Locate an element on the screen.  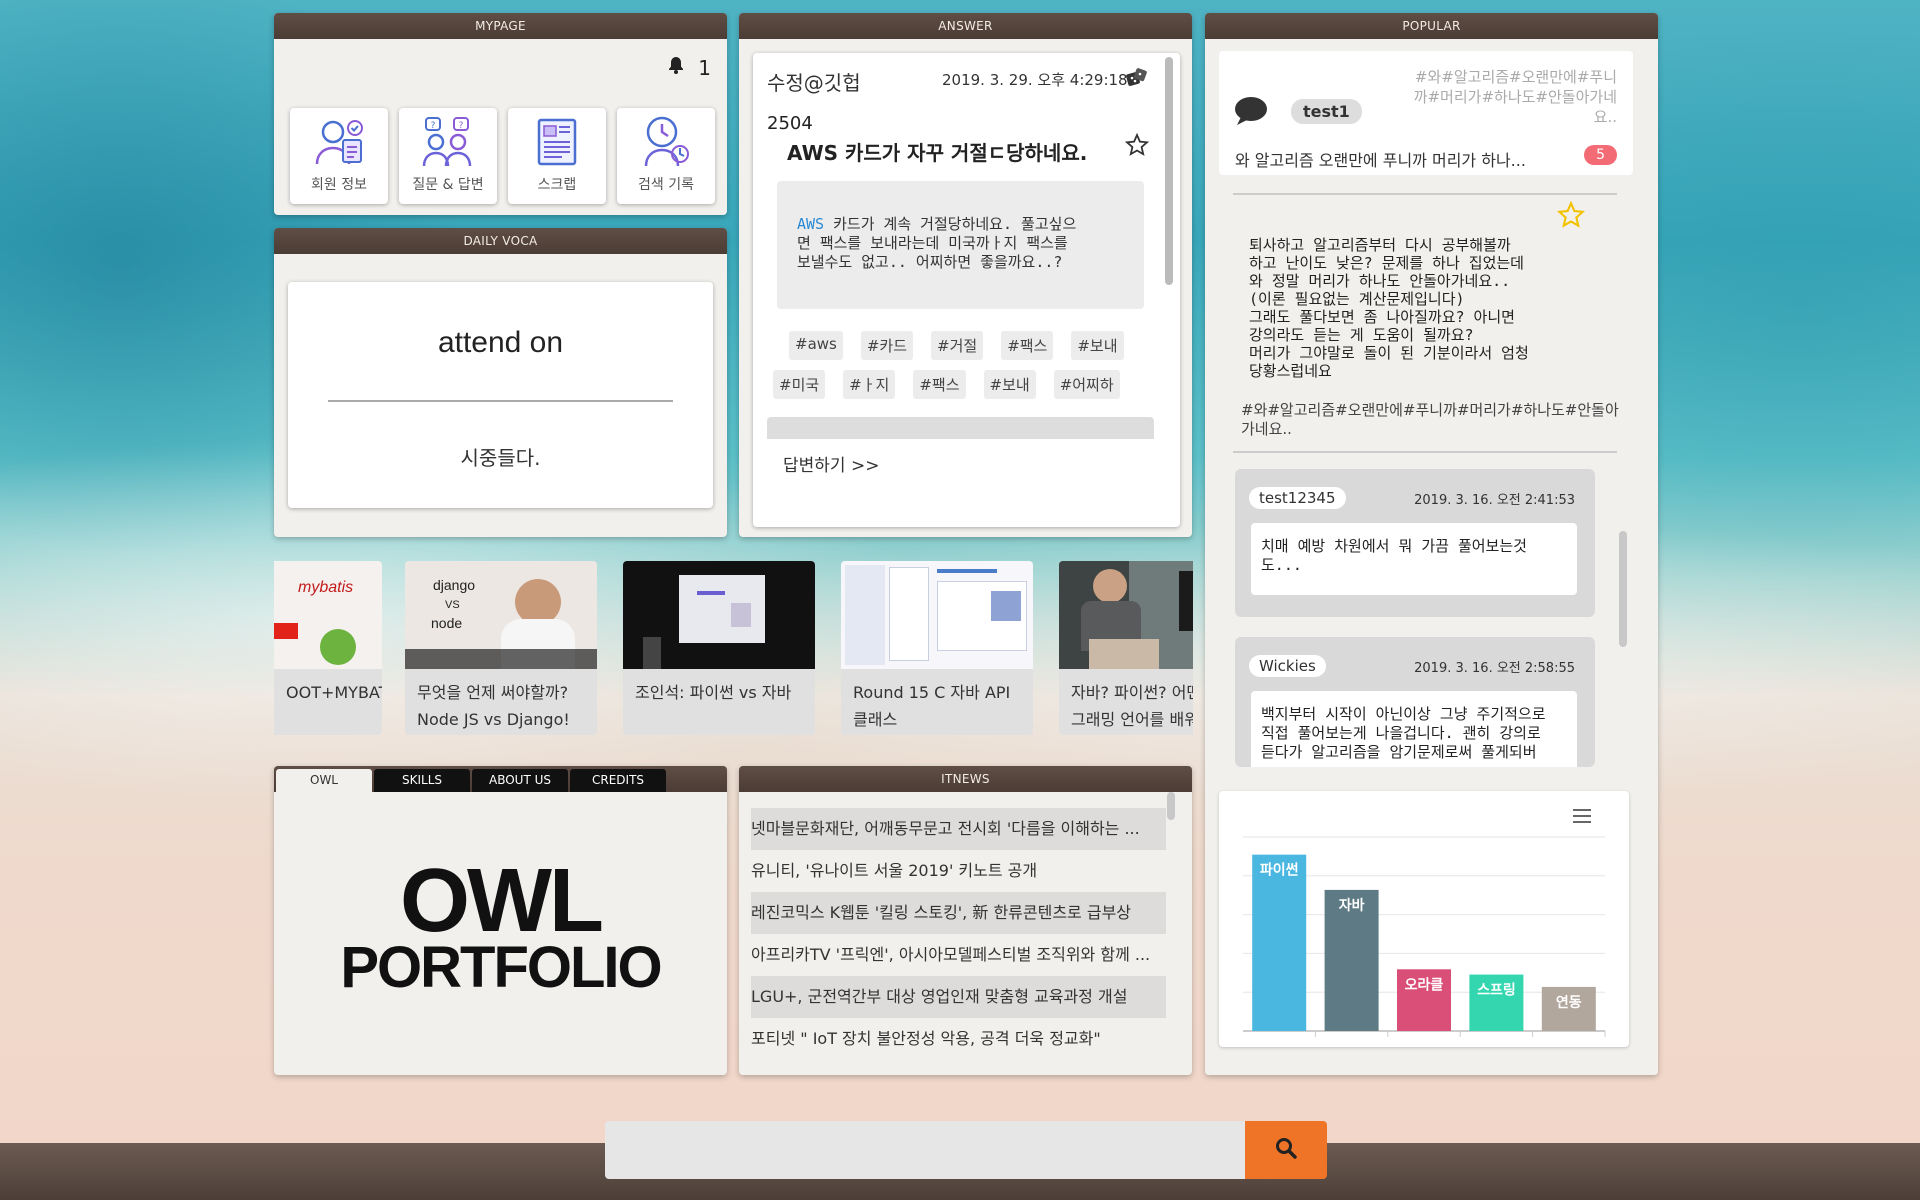
news-item: 포티넷 " IoT 장치 불안정성 악용, 공격 더욱 정교화" is located at coordinates (958, 1039).